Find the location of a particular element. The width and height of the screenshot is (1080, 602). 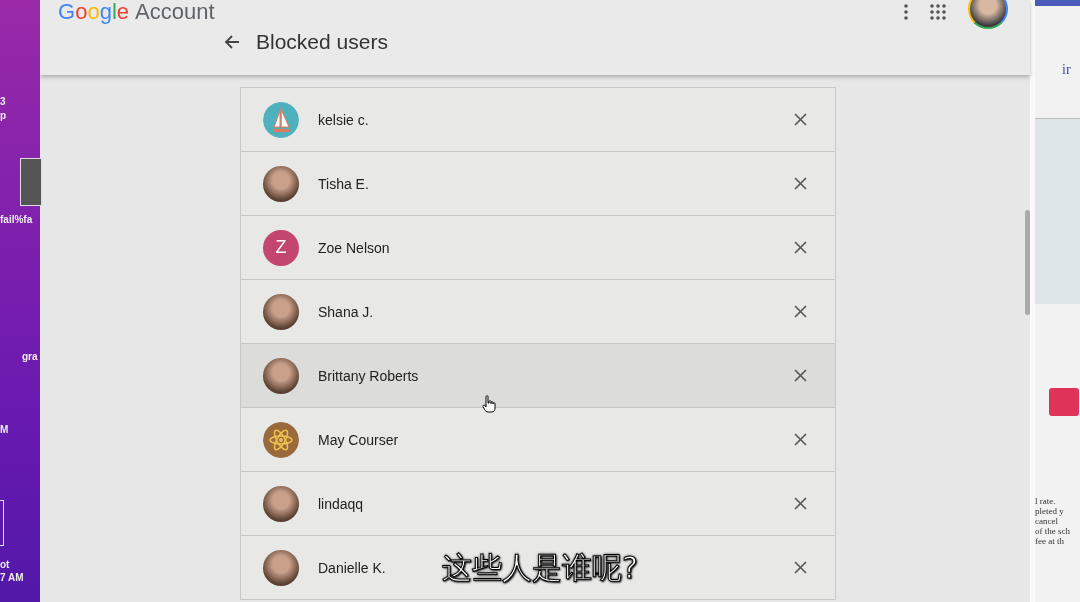

page-link: ir is located at coordinates (1071, 70).